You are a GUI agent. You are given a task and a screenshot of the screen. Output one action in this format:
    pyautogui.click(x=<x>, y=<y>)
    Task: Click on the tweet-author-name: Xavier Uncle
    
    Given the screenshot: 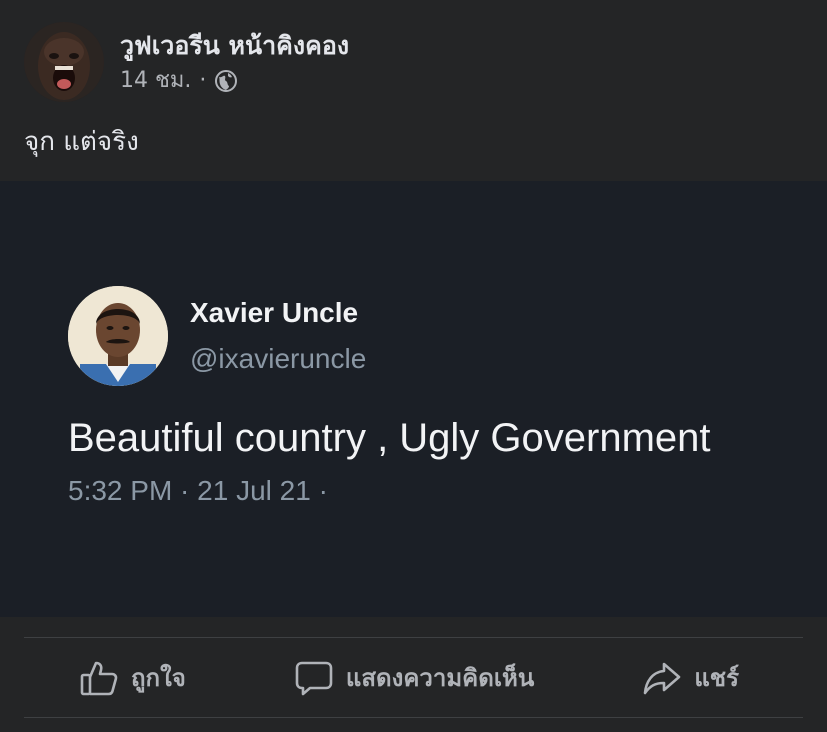 What is the action you would take?
    pyautogui.click(x=274, y=312)
    